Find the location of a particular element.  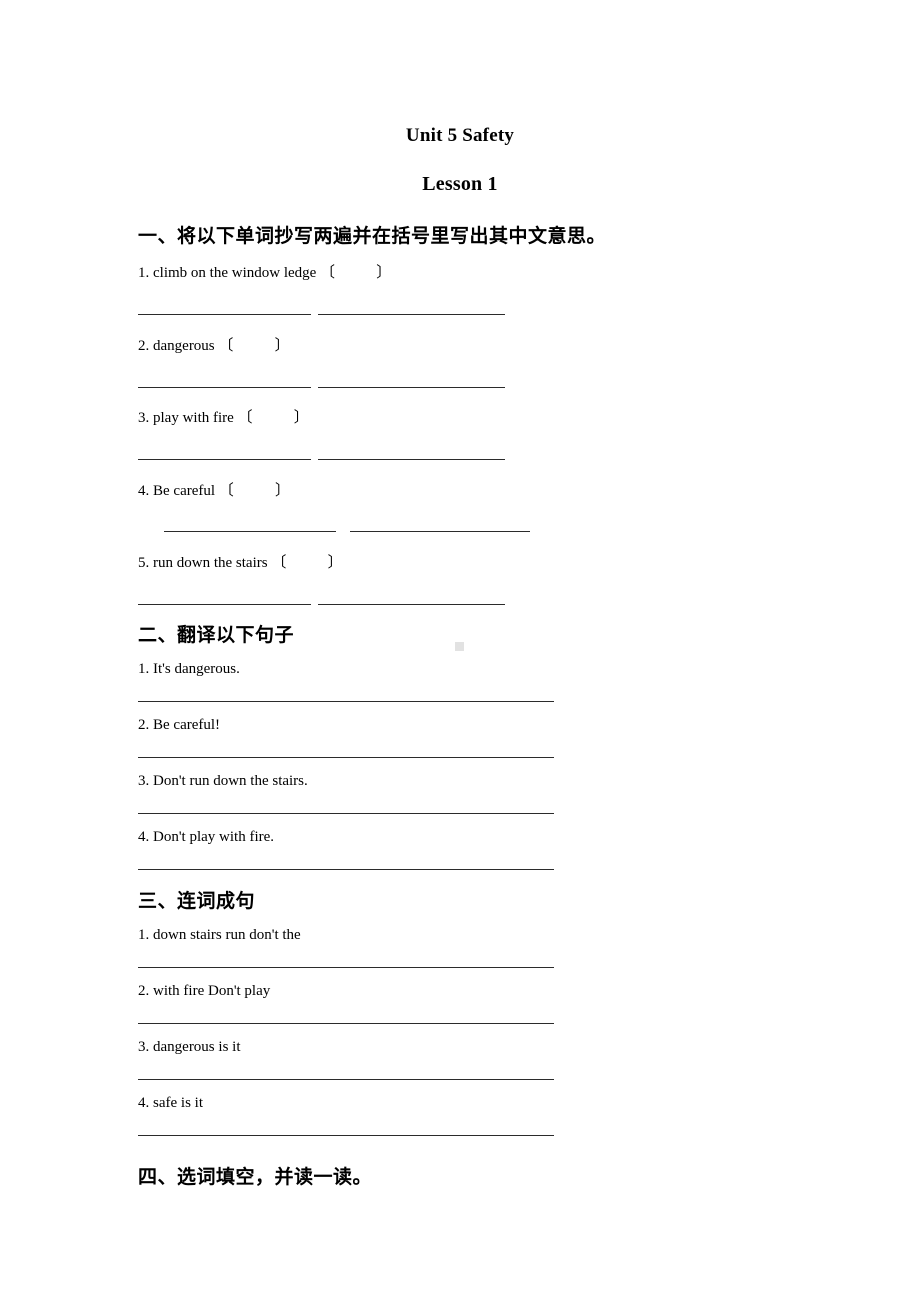

section-heading-2: 二、翻译以下句子 is located at coordinates (216, 635).